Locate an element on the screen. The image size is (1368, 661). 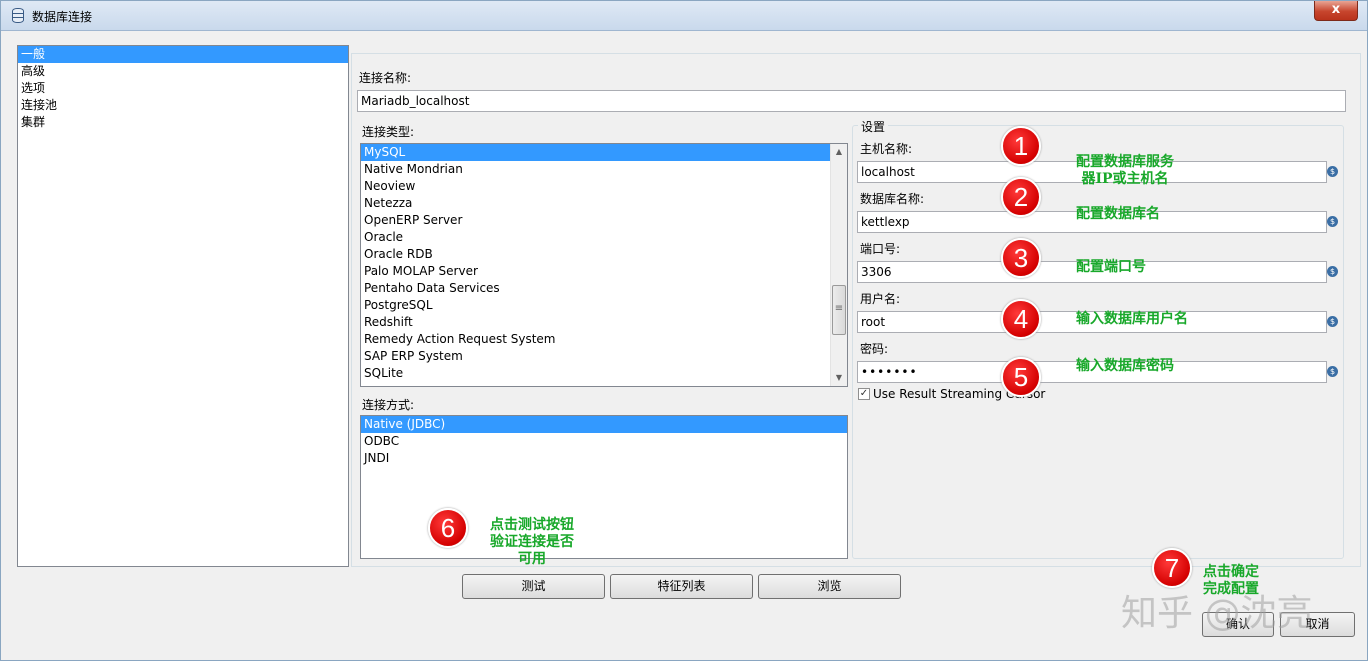
vertical-scrollbar: ▲ ▼ is located at coordinates (838, 265).